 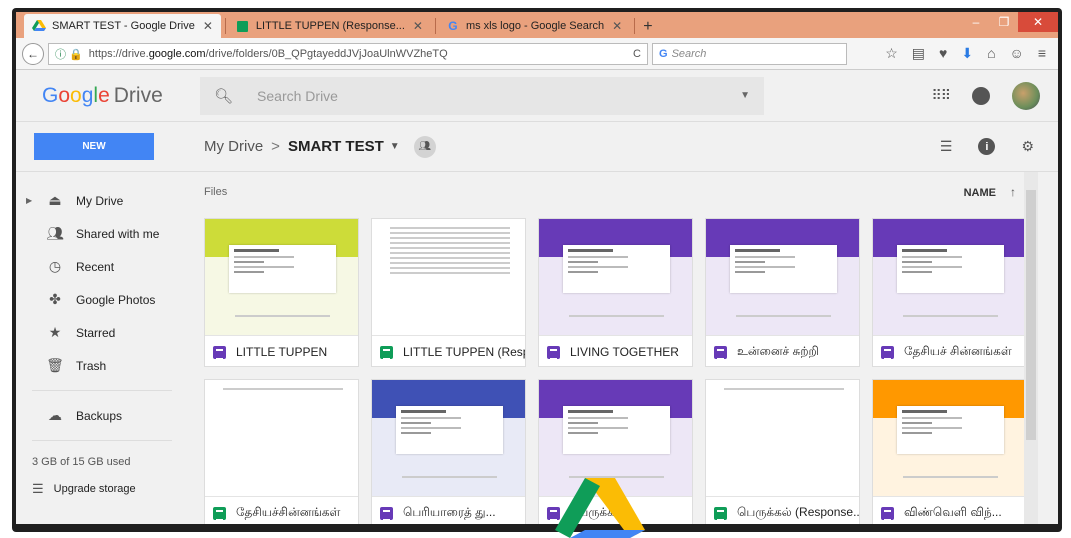 I want to click on minimize-icon: –, so click(x=976, y=22).